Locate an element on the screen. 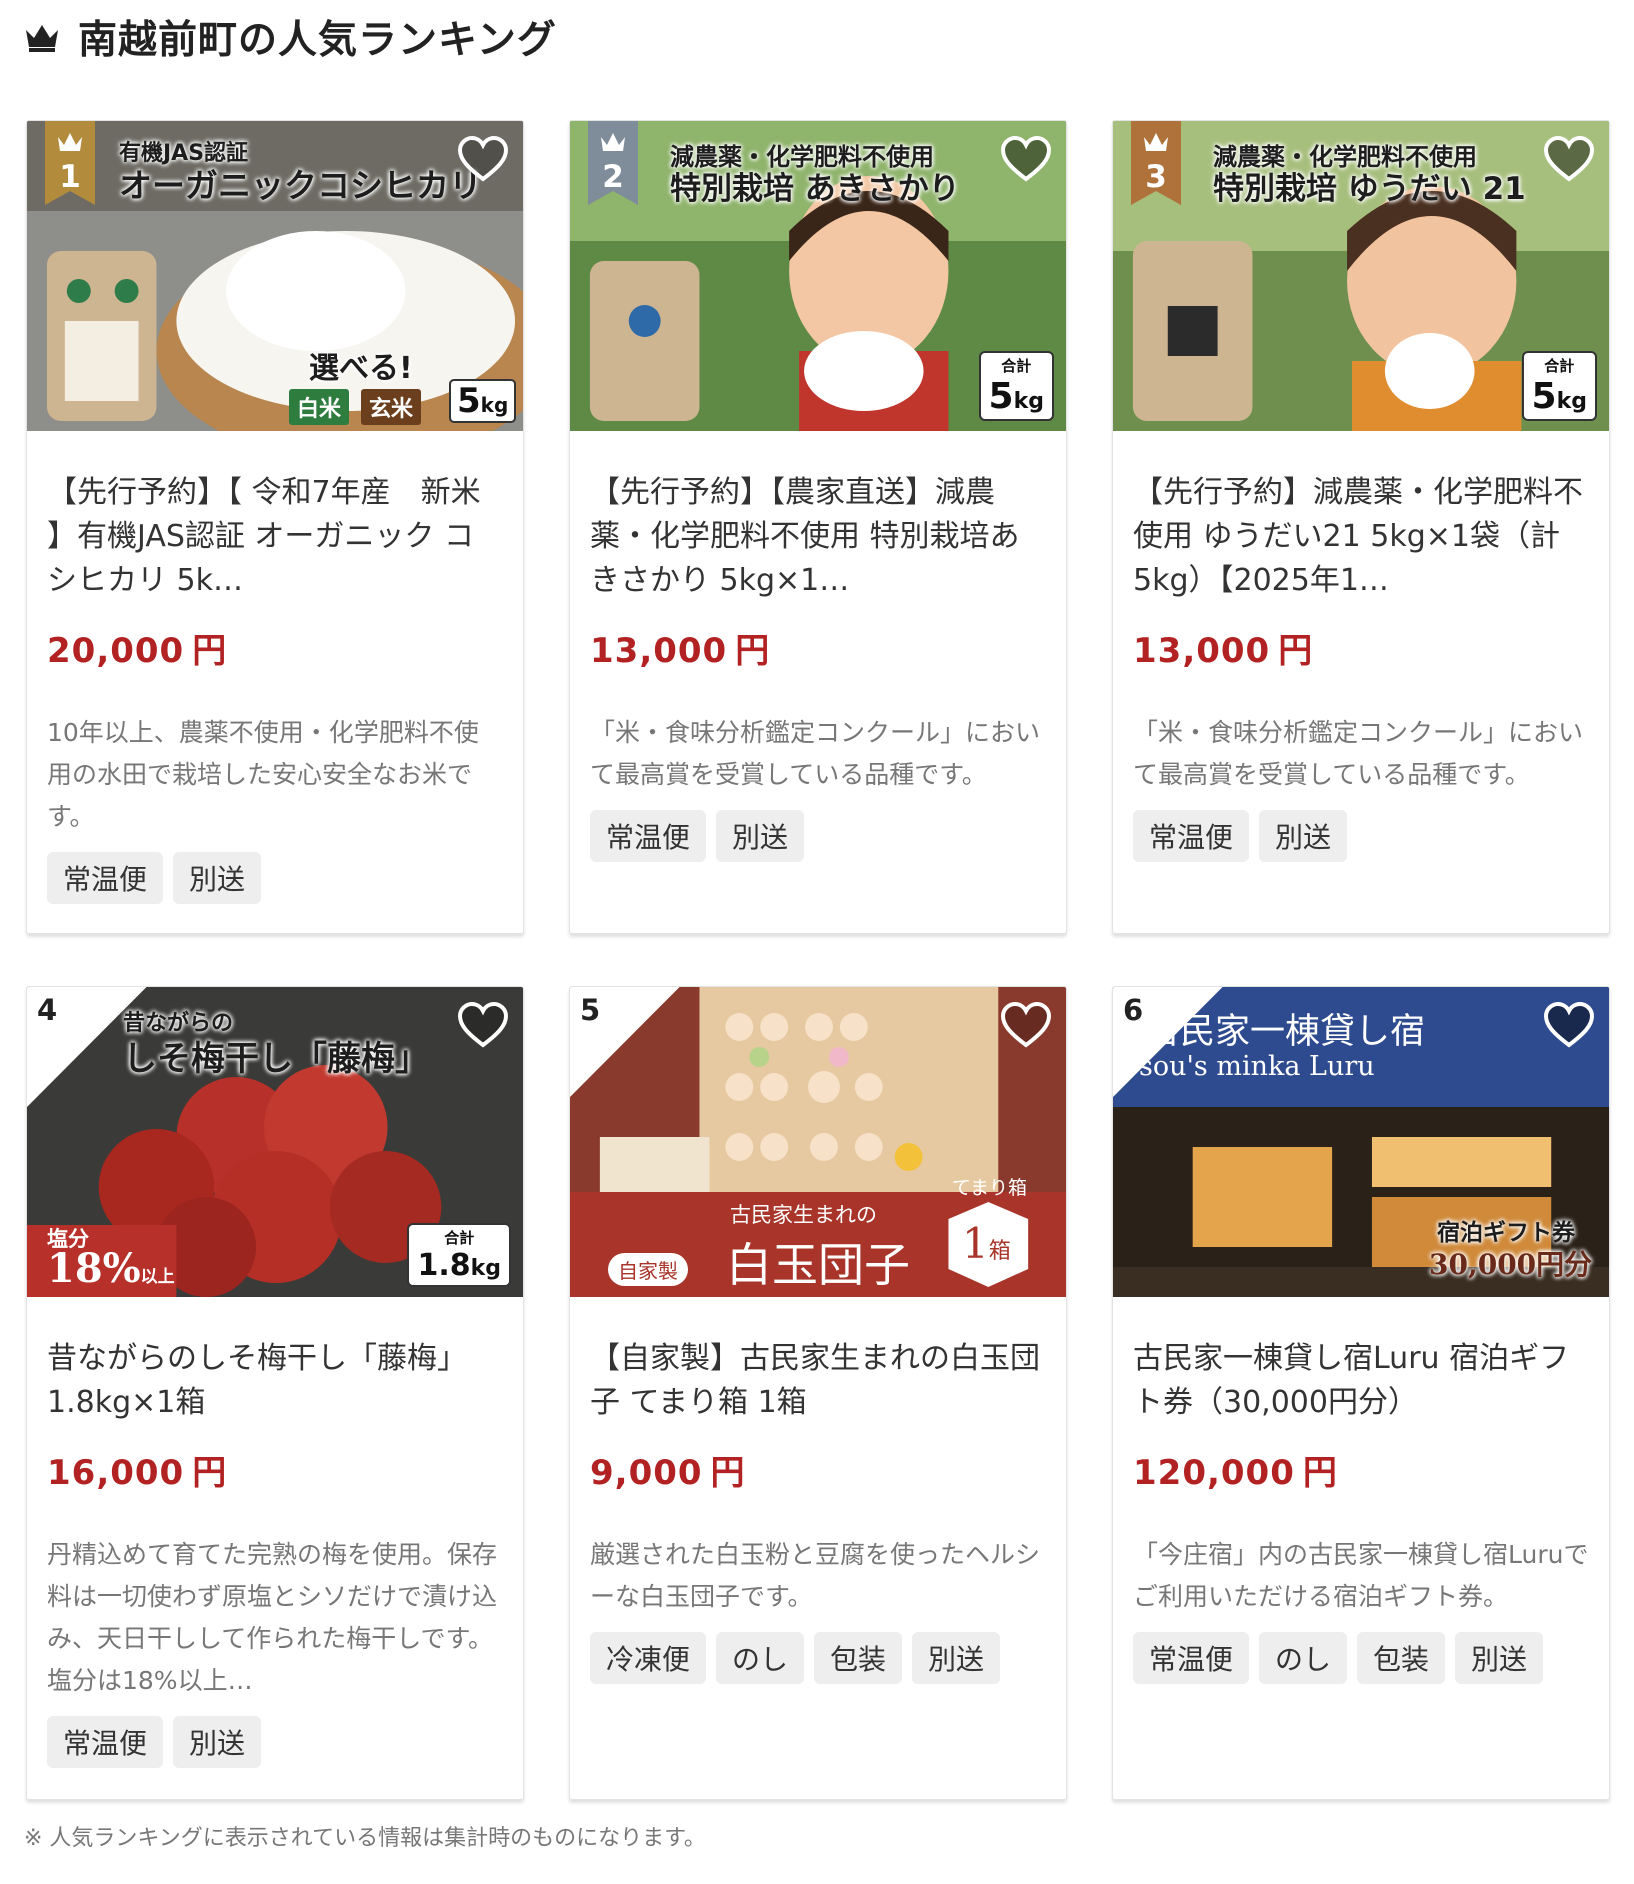  product-price: 20,000 円 is located at coordinates (137, 651).